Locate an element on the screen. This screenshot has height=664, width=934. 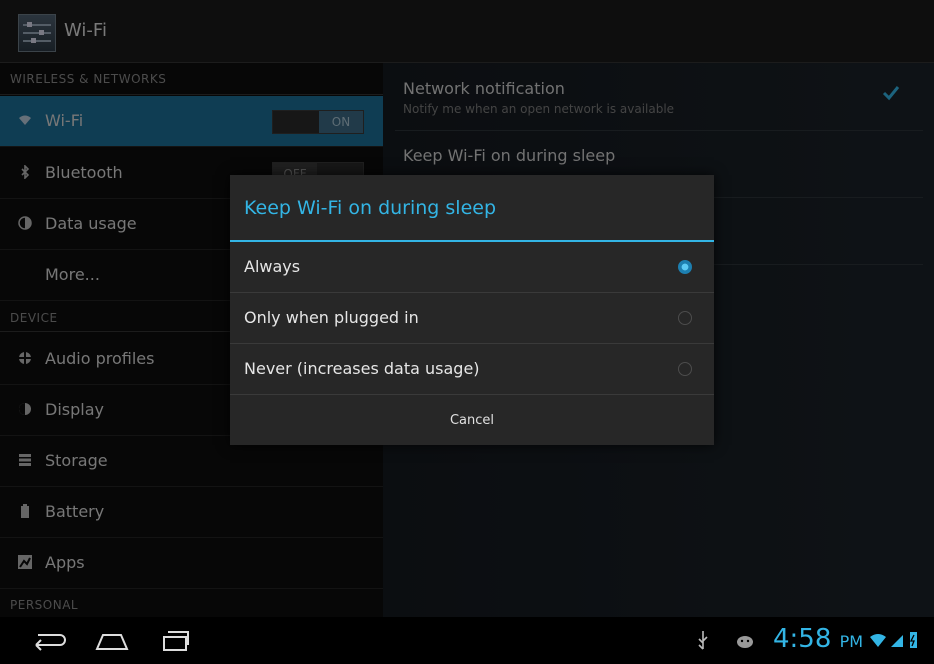
clock-time: 4:58 is located at coordinates (802, 639).